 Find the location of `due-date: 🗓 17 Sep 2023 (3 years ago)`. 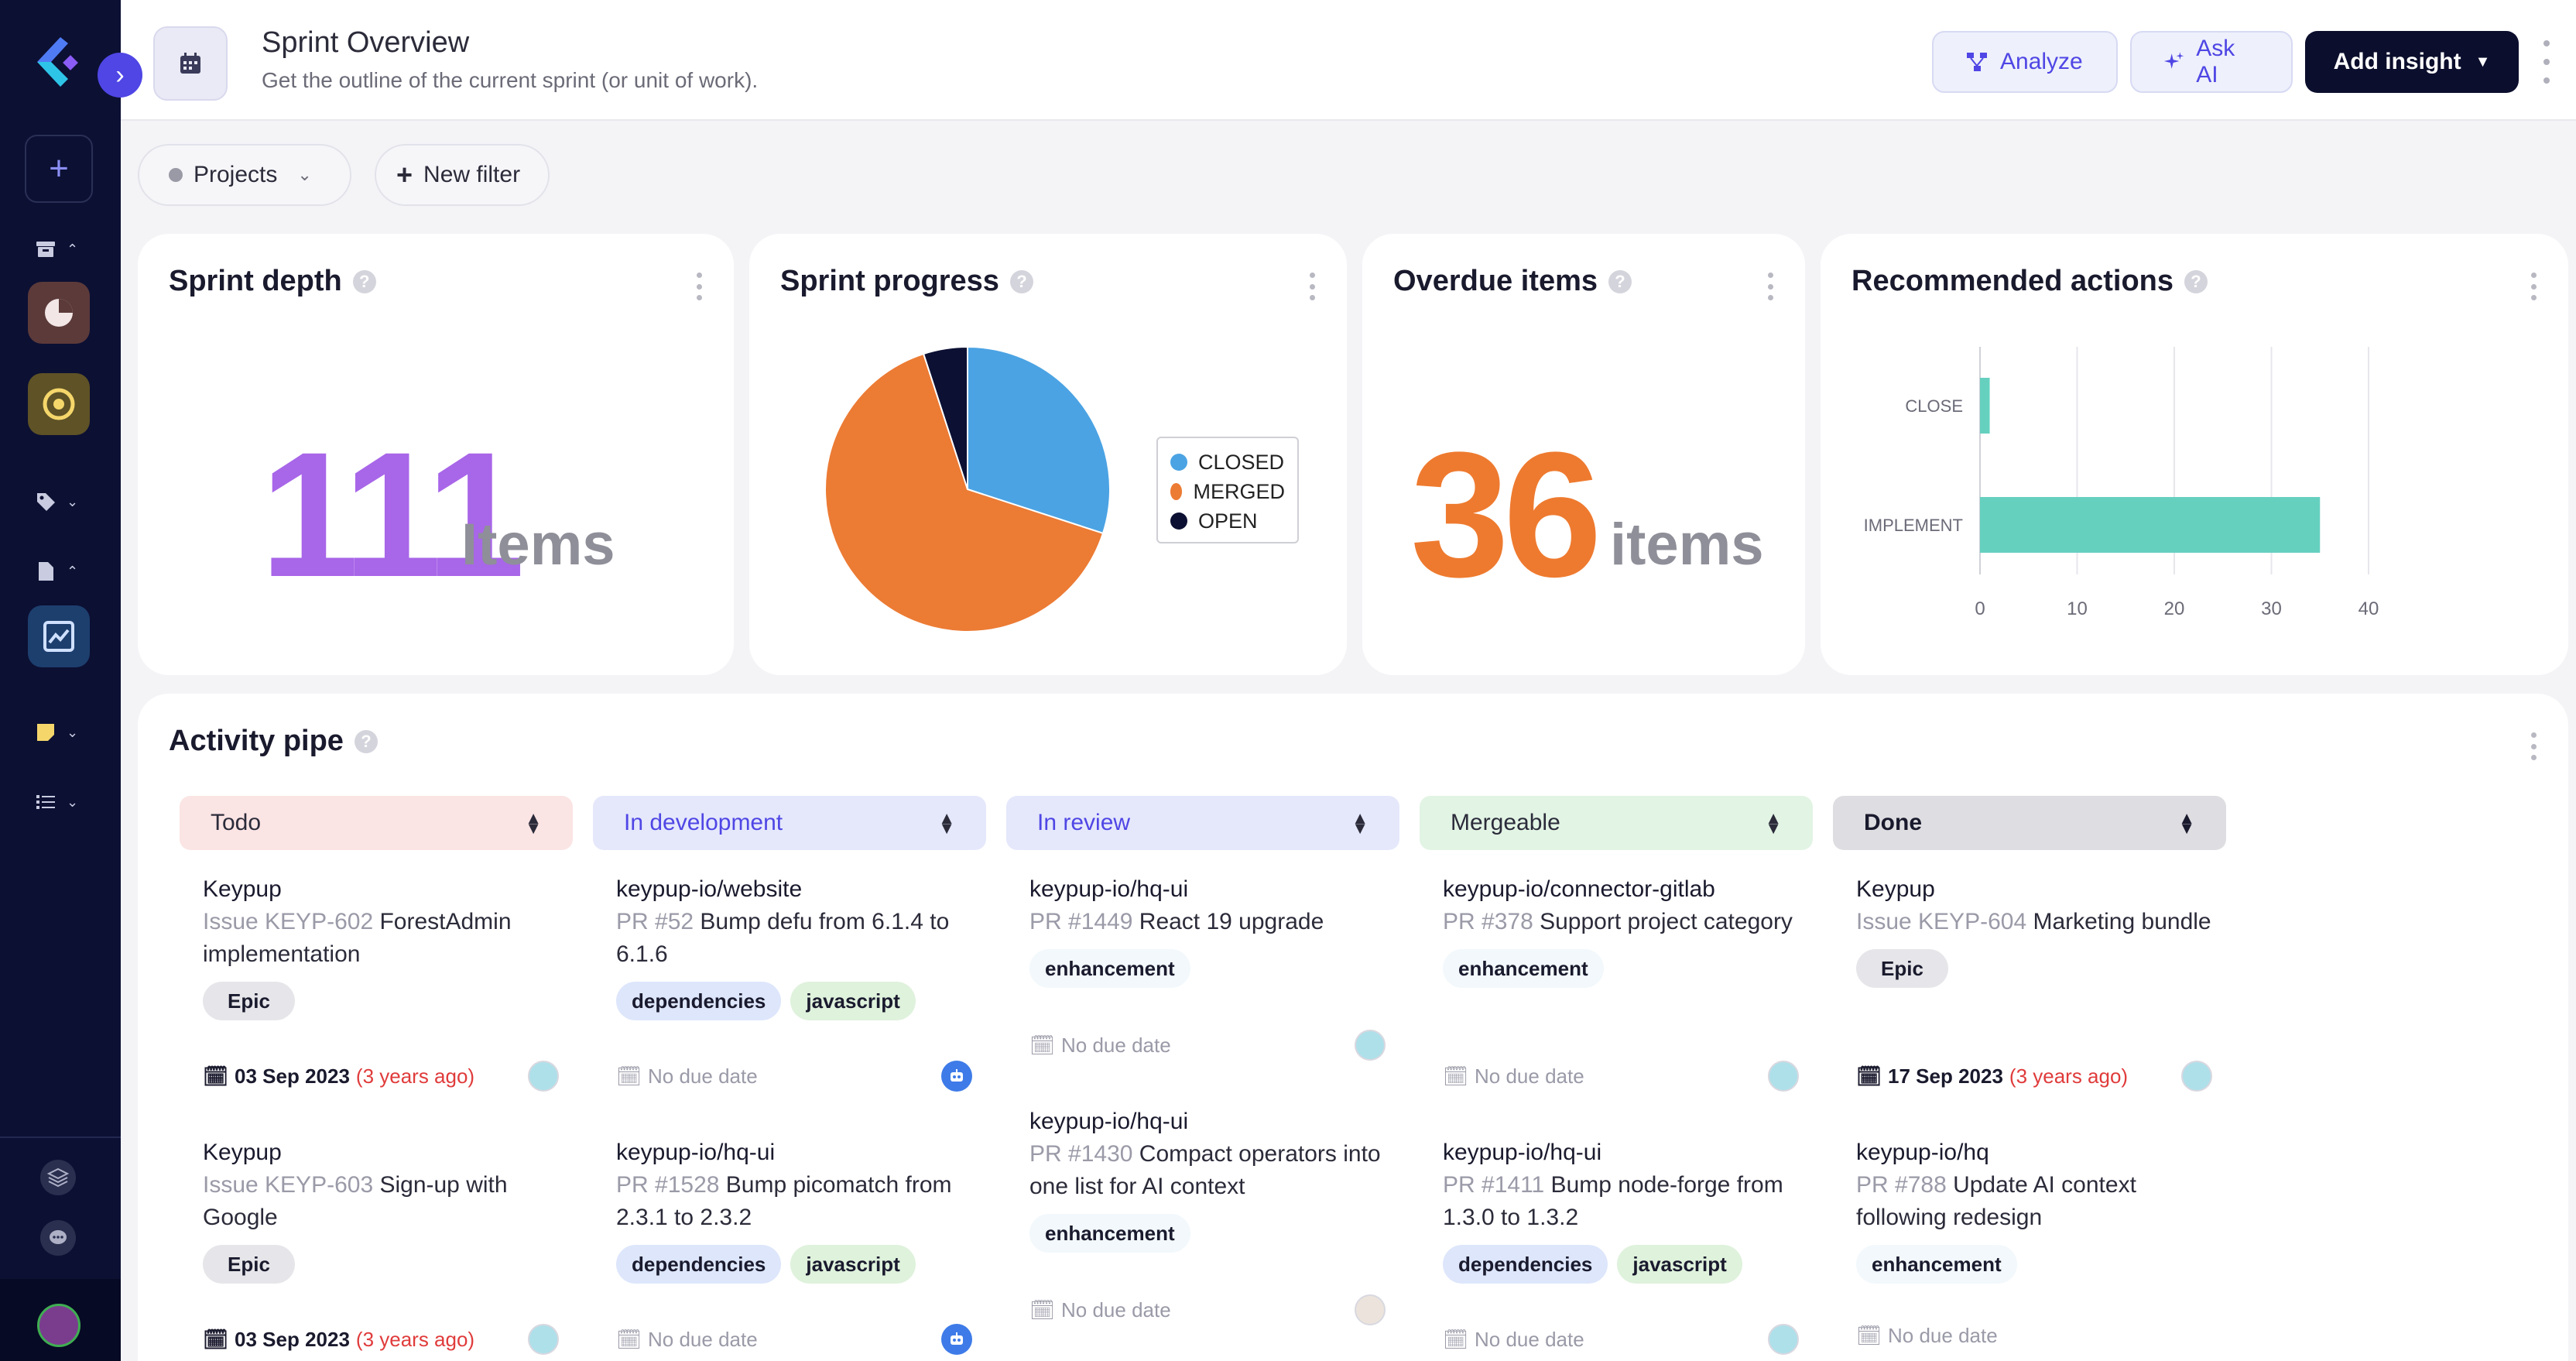

due-date: 🗓 17 Sep 2023 (3 years ago) is located at coordinates (1992, 1076).